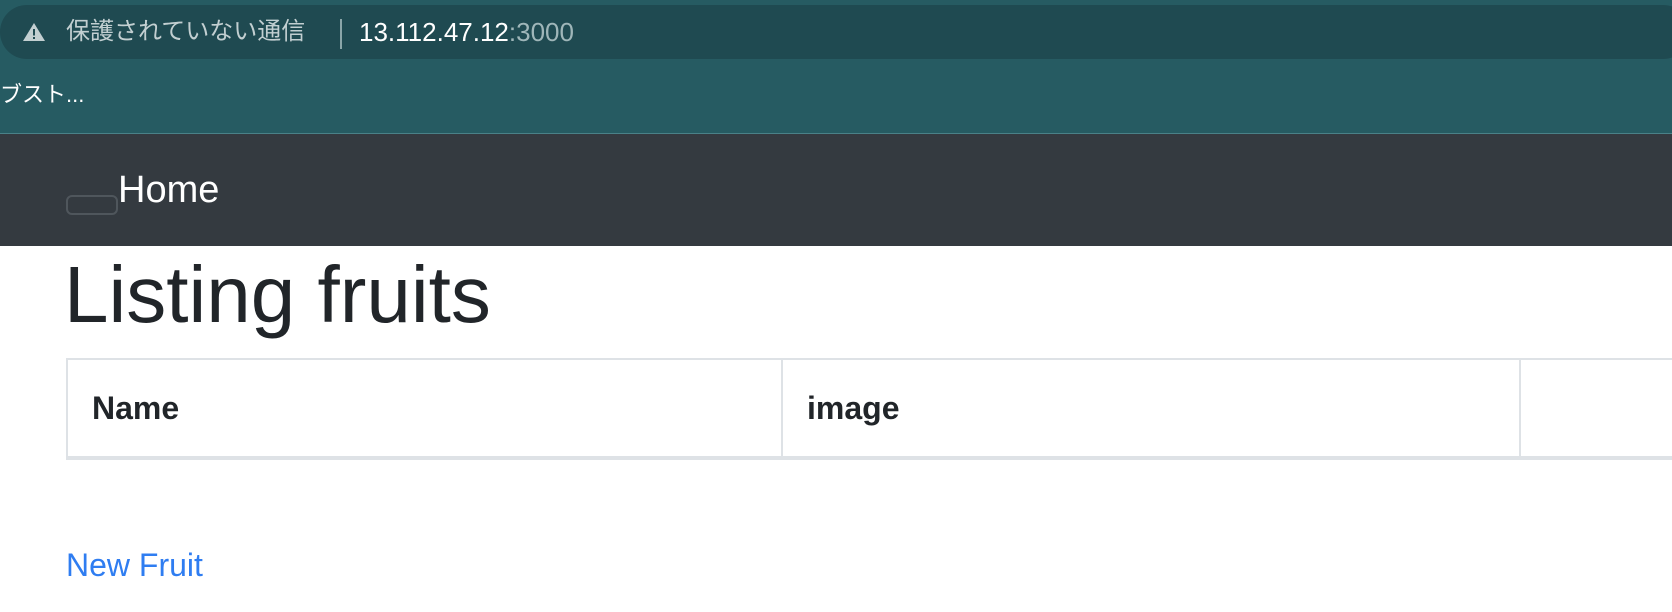 The image size is (1672, 612). What do you see at coordinates (92, 205) in the screenshot?
I see `navbar-toggler-button` at bounding box center [92, 205].